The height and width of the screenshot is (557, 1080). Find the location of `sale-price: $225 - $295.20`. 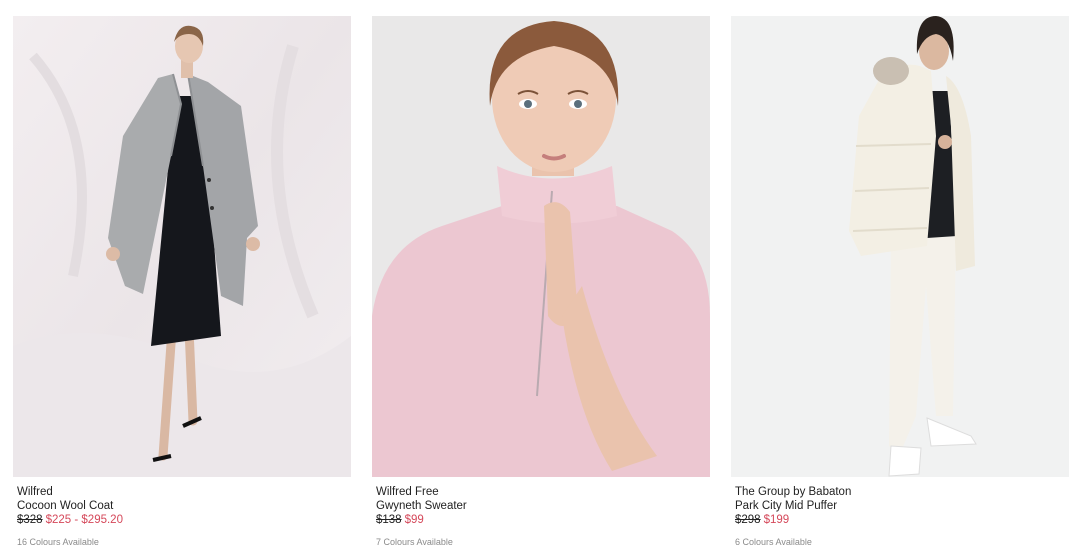

sale-price: $225 - $295.20 is located at coordinates (84, 520).